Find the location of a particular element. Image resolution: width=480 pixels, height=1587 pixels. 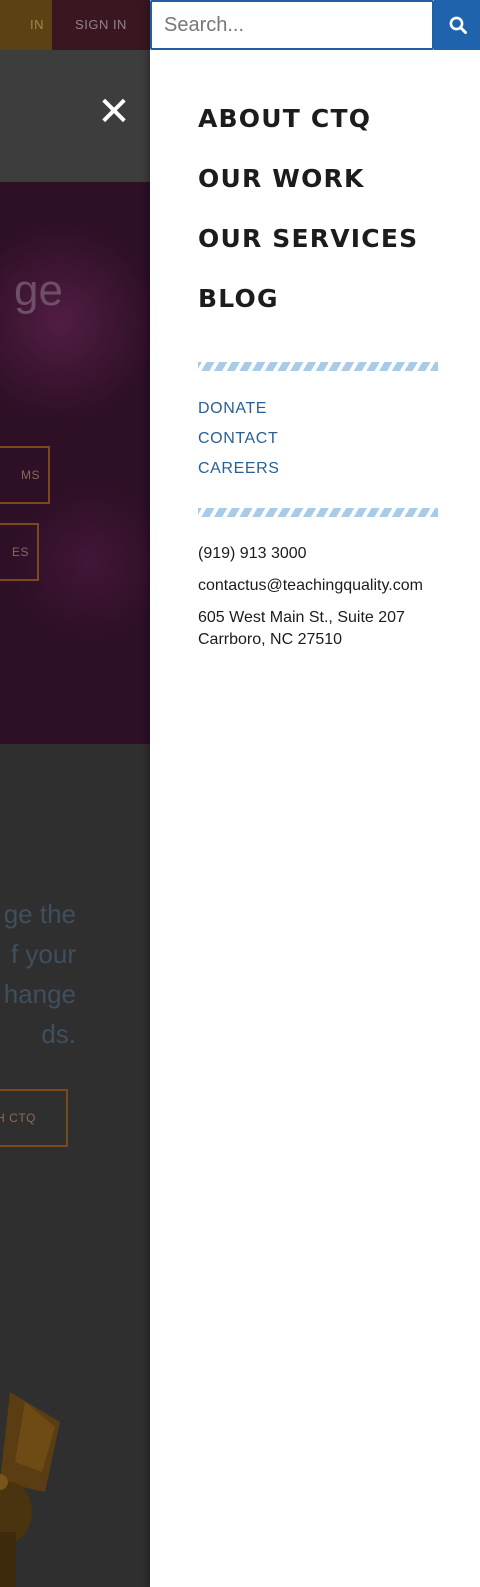

body-text-line: hange is located at coordinates (39, 994).